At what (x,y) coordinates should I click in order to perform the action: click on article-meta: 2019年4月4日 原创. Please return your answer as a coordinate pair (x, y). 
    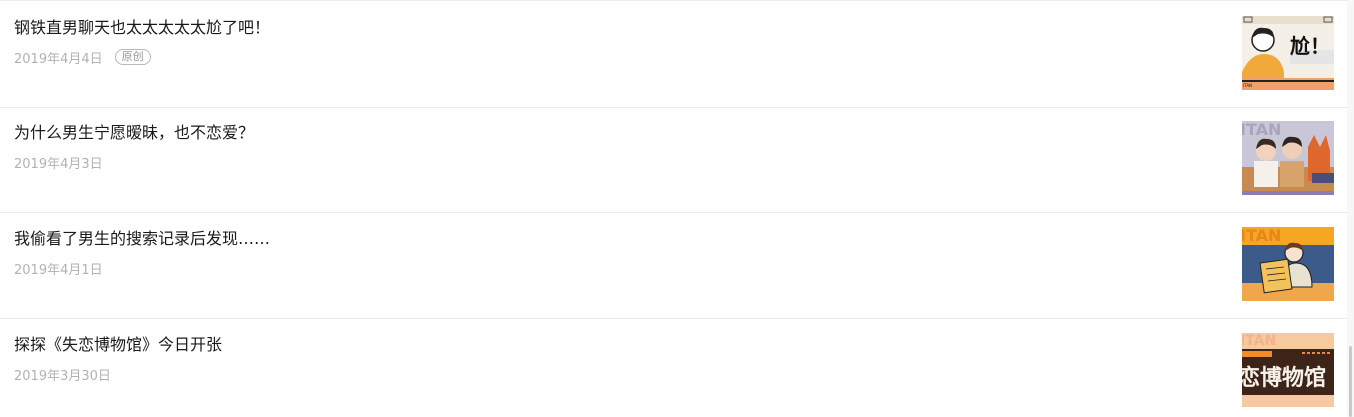
    Looking at the image, I should click on (82, 57).